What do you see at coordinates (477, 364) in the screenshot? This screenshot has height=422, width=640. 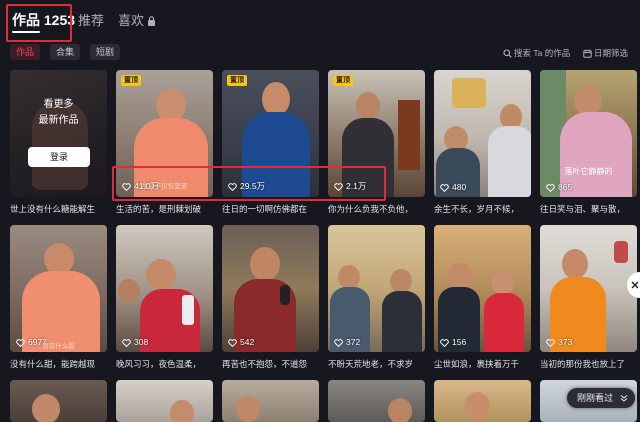 I see `video-caption: 尘世如浪，裹挟着万千` at bounding box center [477, 364].